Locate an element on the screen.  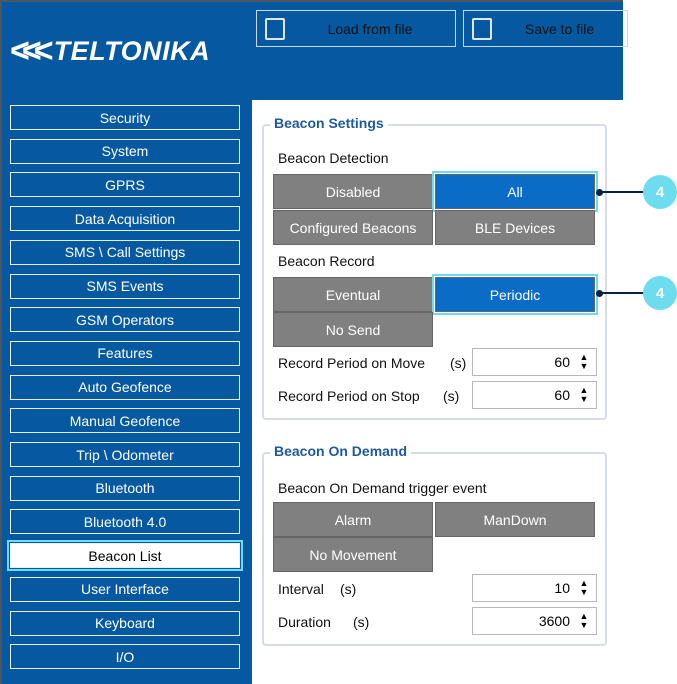
record-period-move-label: Record Period on Move is located at coordinates (352, 363).